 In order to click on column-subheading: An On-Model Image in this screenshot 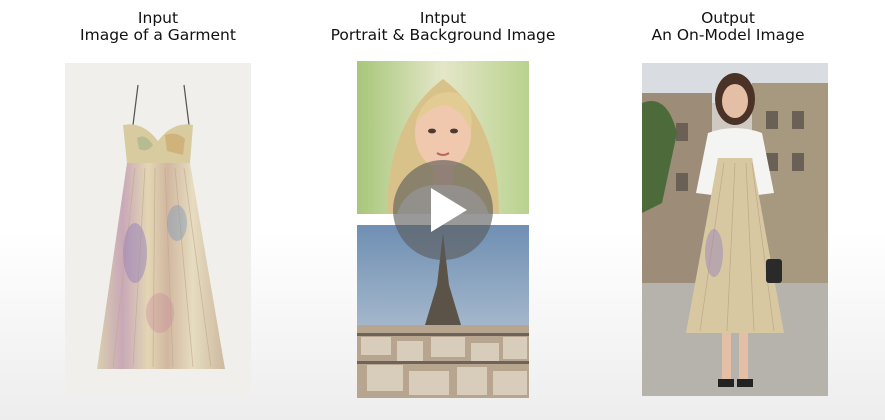, I will do `click(728, 35)`.